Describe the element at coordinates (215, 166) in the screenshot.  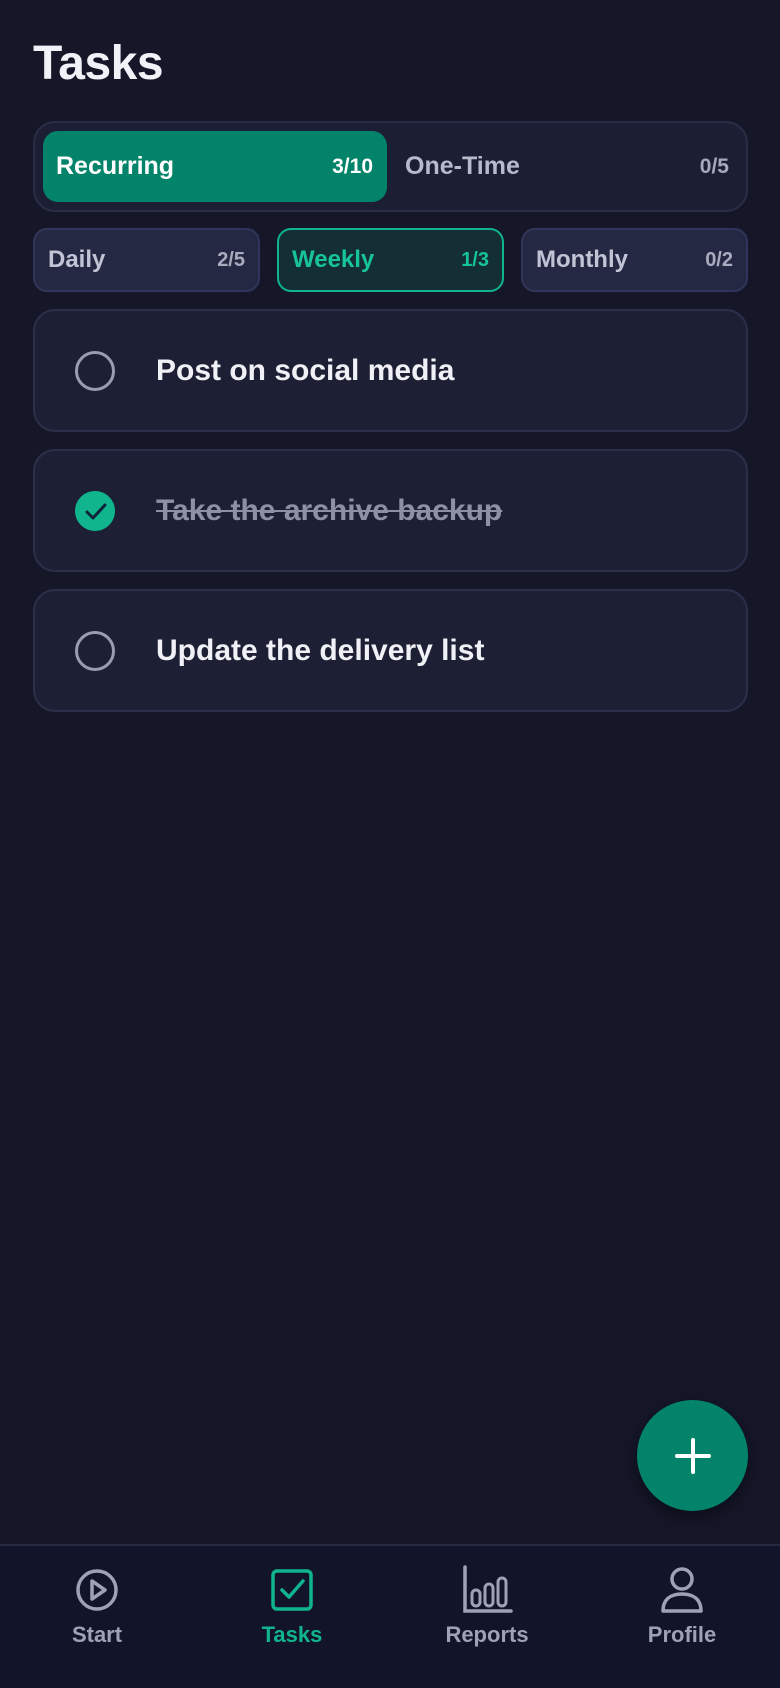
I see `segment-recurring: Recurring 3/10` at that location.